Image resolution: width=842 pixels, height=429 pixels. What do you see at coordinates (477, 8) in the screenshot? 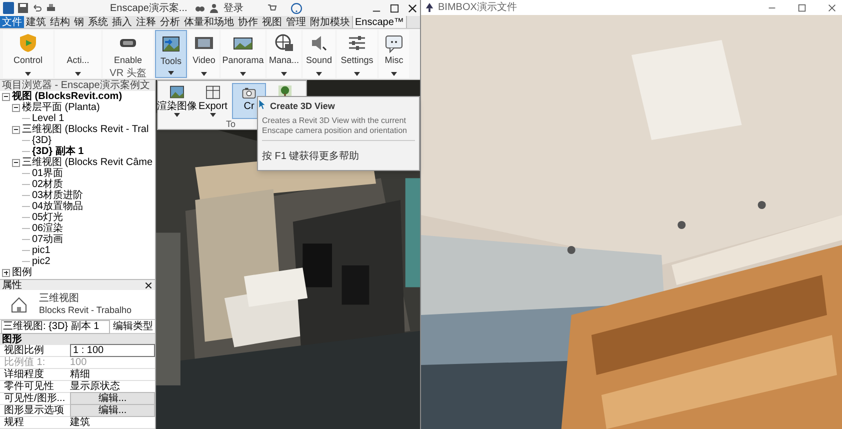
I see `window-title: BIMBOX演示文件` at bounding box center [477, 8].